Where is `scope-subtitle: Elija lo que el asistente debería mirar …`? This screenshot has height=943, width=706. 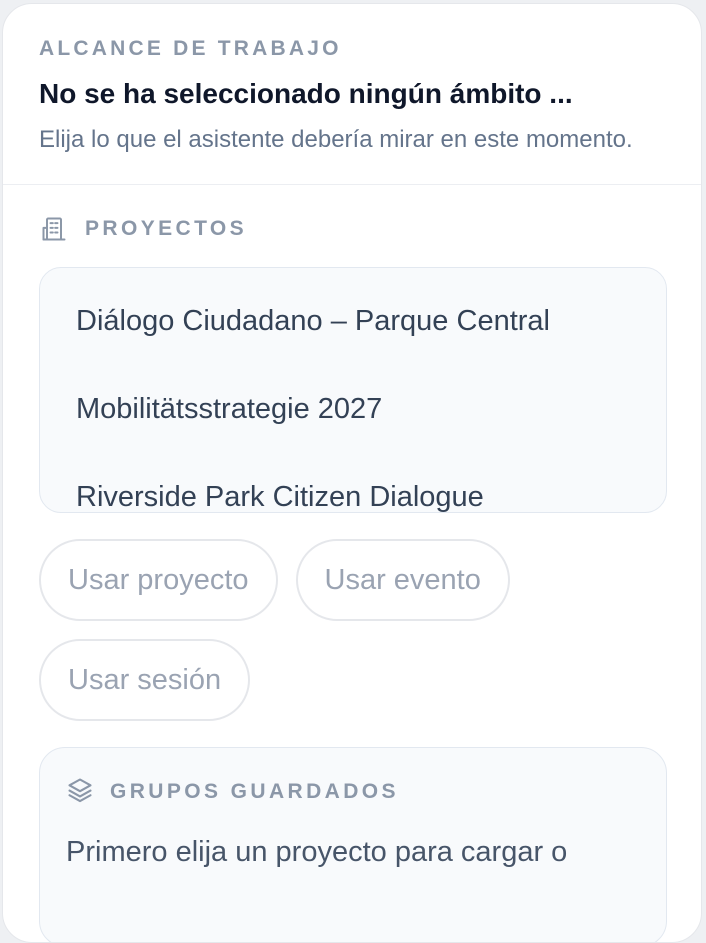
scope-subtitle: Elija lo que el asistente debería mirar … is located at coordinates (336, 139).